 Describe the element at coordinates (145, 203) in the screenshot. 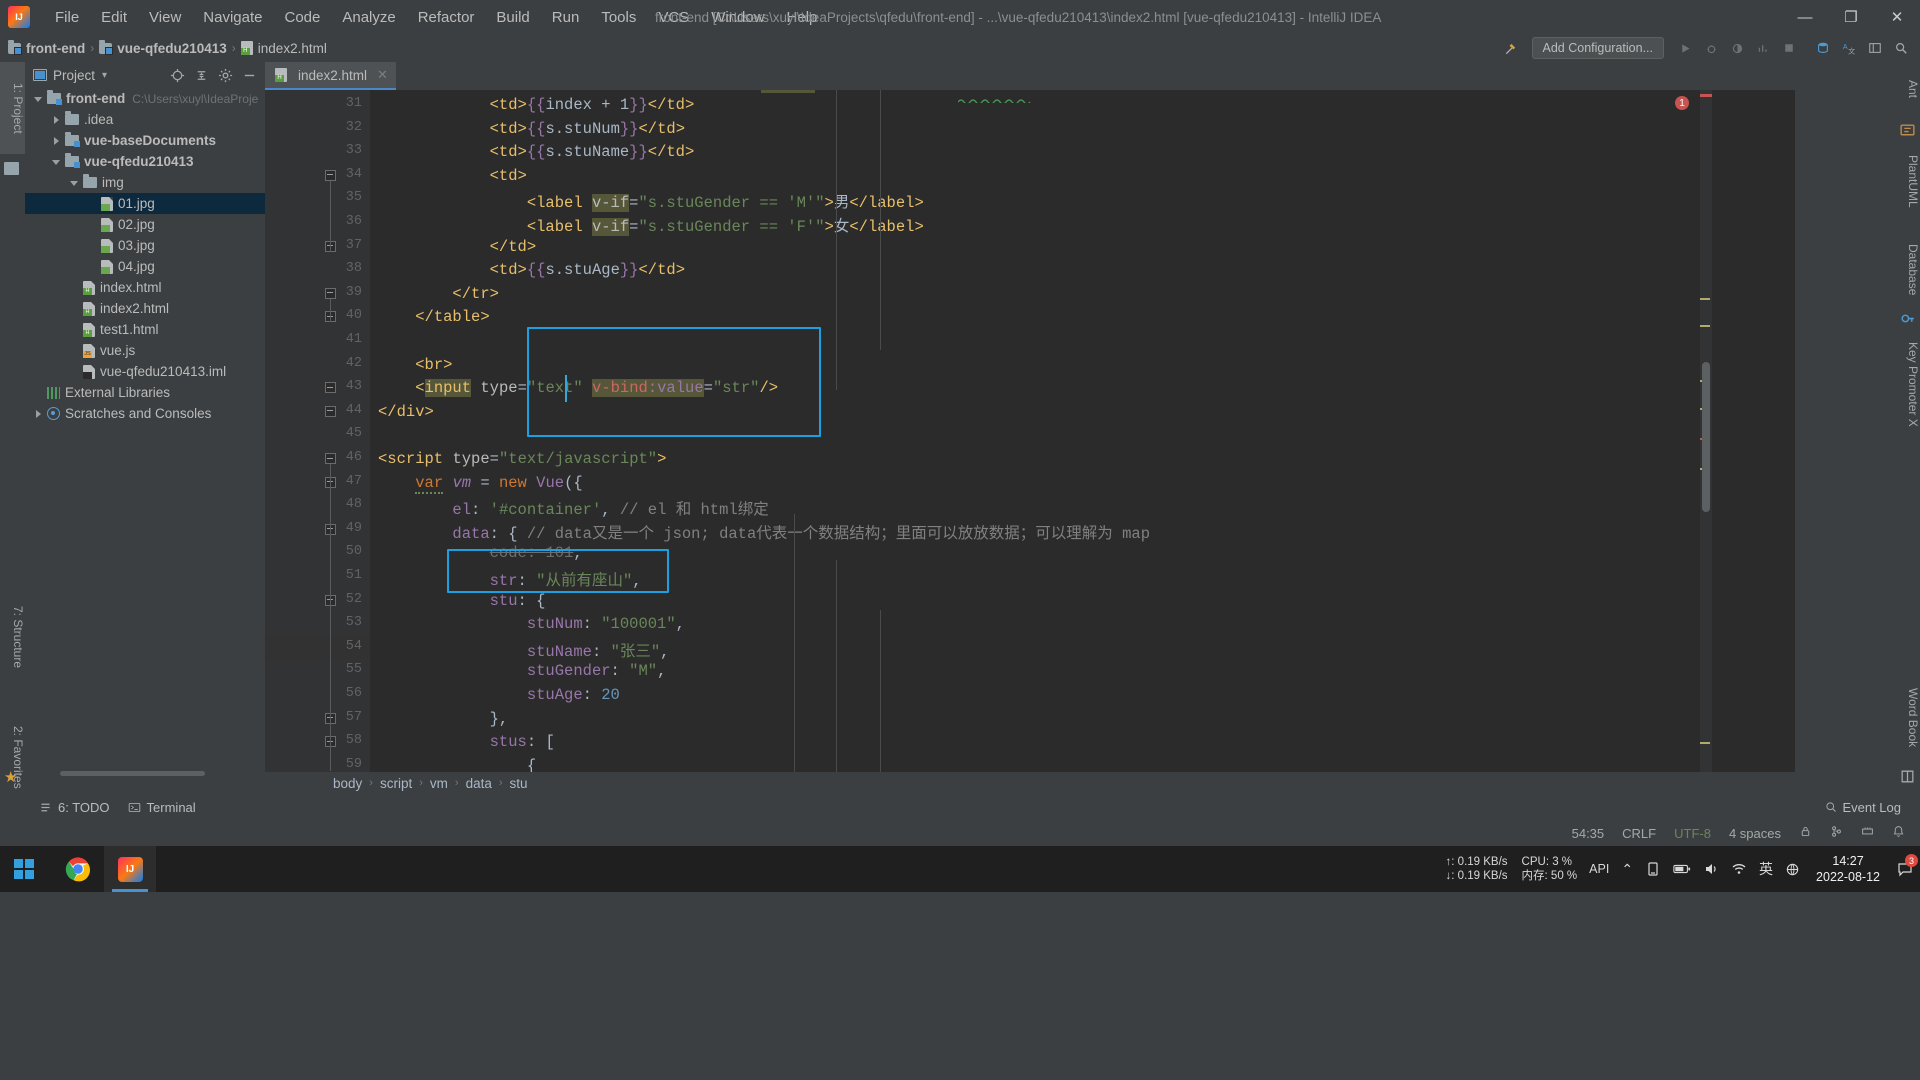

I see `tree-item: 01.jpg` at that location.